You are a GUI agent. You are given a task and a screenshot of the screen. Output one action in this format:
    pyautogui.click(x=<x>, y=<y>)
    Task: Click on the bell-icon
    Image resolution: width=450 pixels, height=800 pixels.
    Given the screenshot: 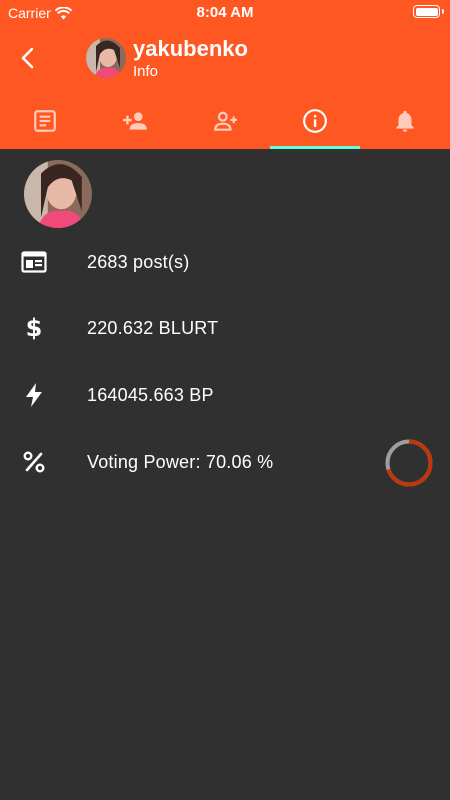 What is the action you would take?
    pyautogui.click(x=405, y=121)
    